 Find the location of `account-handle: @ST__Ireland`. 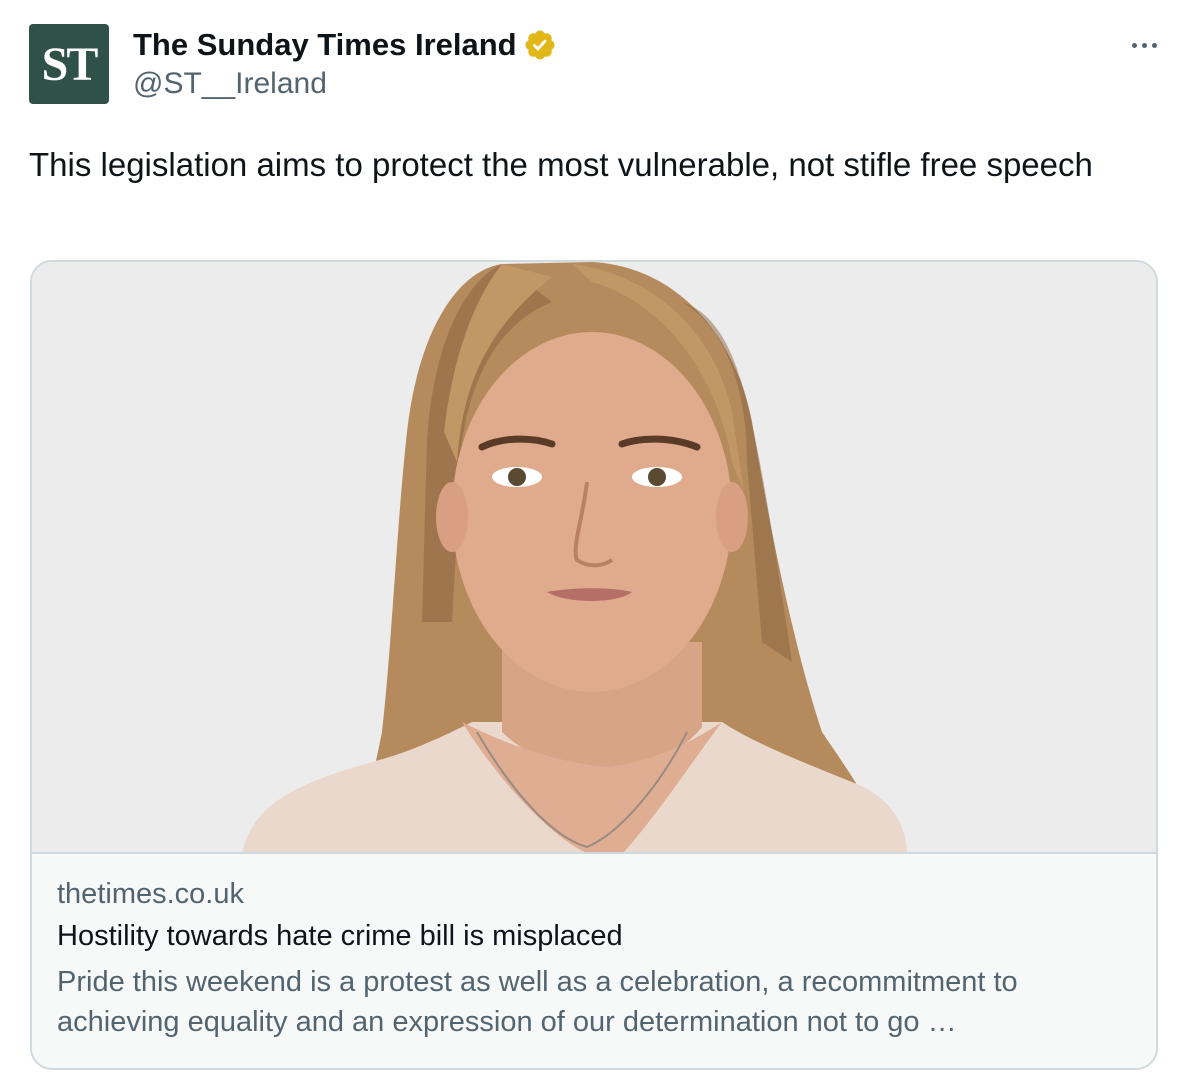

account-handle: @ST__Ireland is located at coordinates (230, 84).